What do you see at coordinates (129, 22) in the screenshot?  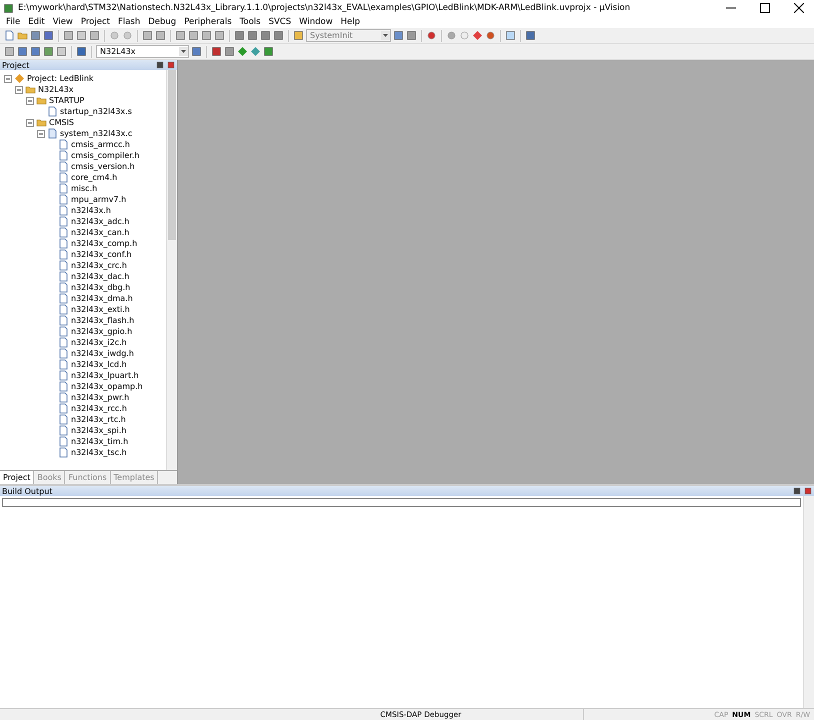 I see `menu-item: Flash` at bounding box center [129, 22].